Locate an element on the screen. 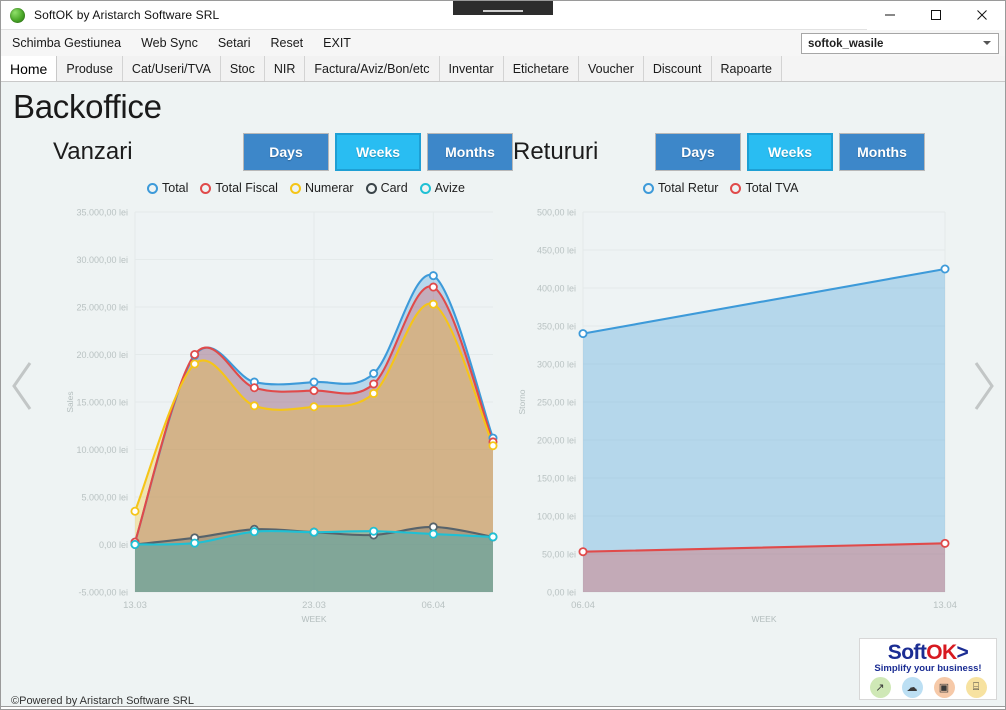  sales-range-days-button: Days is located at coordinates (286, 152).